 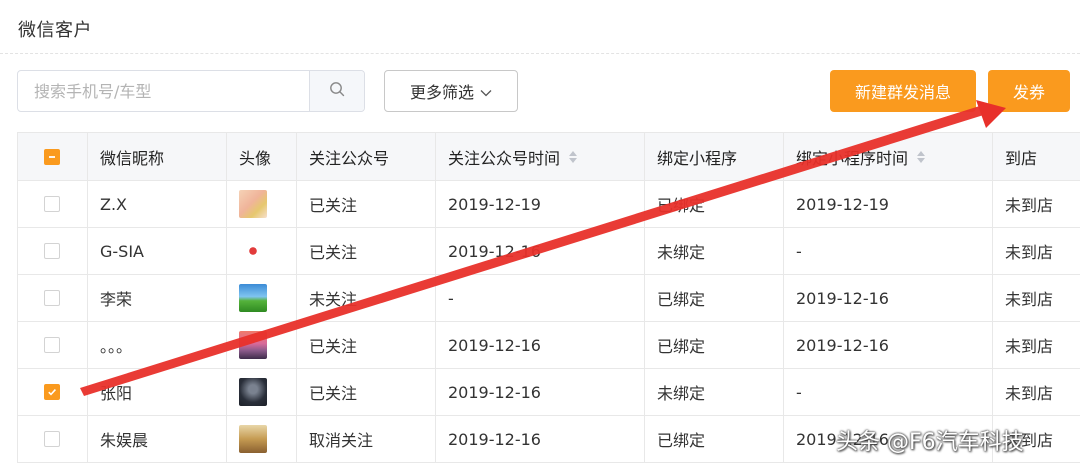 I want to click on search-icon, so click(x=337, y=91).